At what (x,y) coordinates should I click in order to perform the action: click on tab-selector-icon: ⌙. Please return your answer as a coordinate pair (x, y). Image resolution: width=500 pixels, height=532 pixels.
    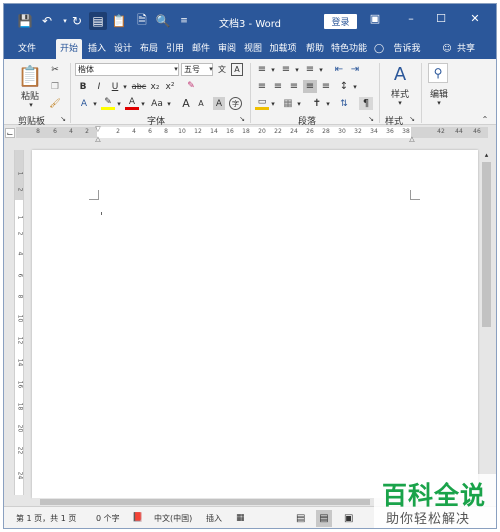
    Looking at the image, I should click on (10, 133).